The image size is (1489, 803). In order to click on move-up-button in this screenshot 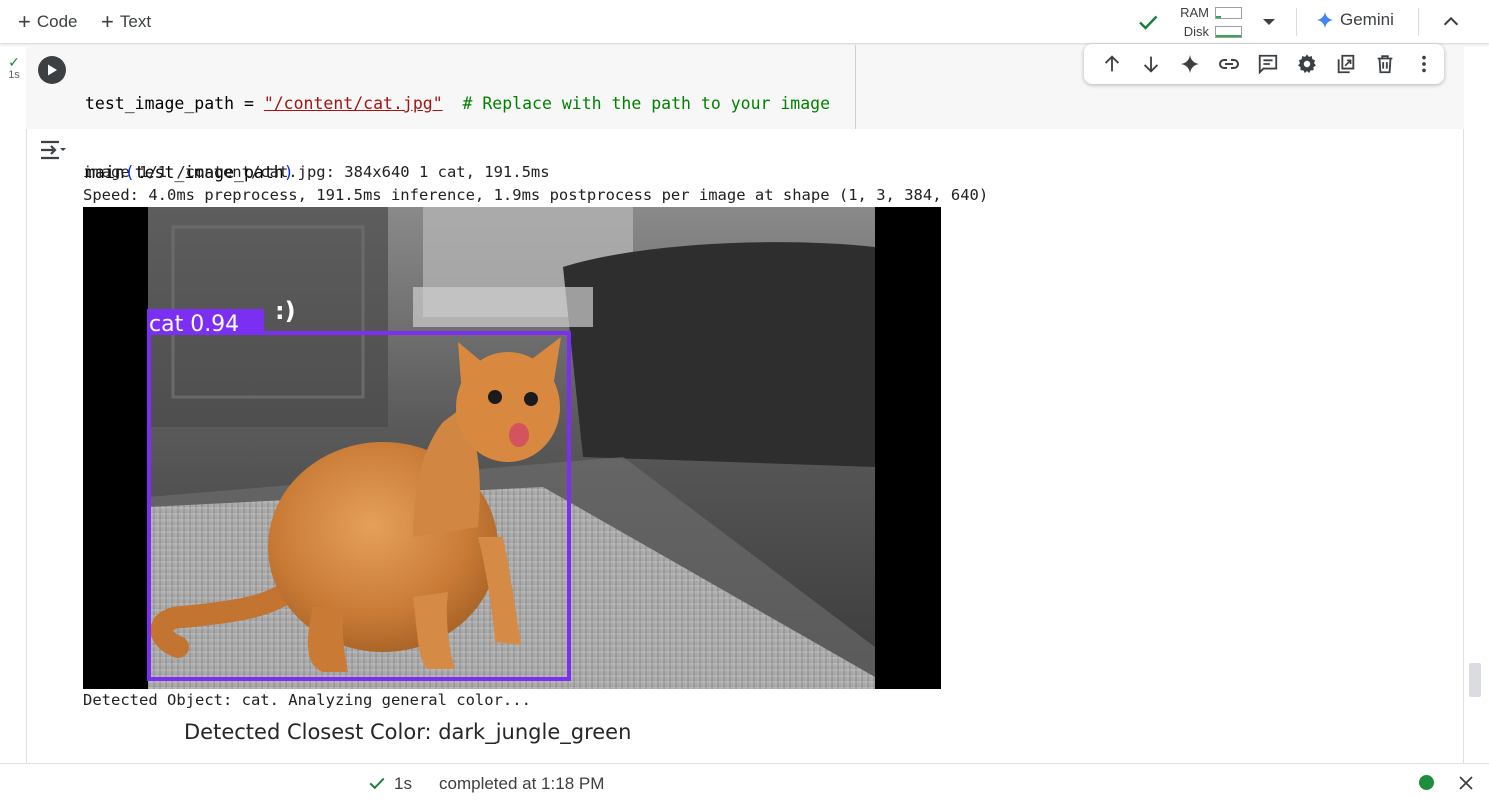, I will do `click(1111, 64)`.